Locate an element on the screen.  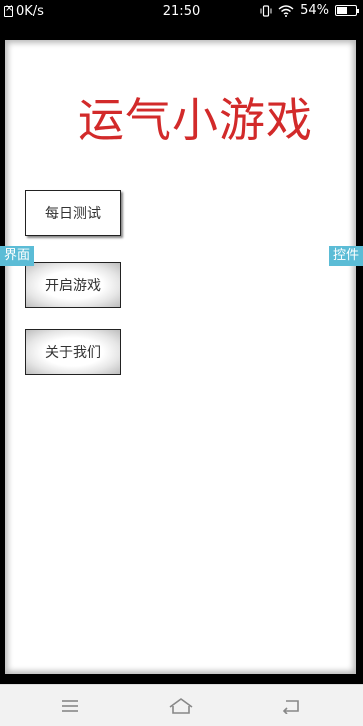
battery-fill is located at coordinates (342, 10).